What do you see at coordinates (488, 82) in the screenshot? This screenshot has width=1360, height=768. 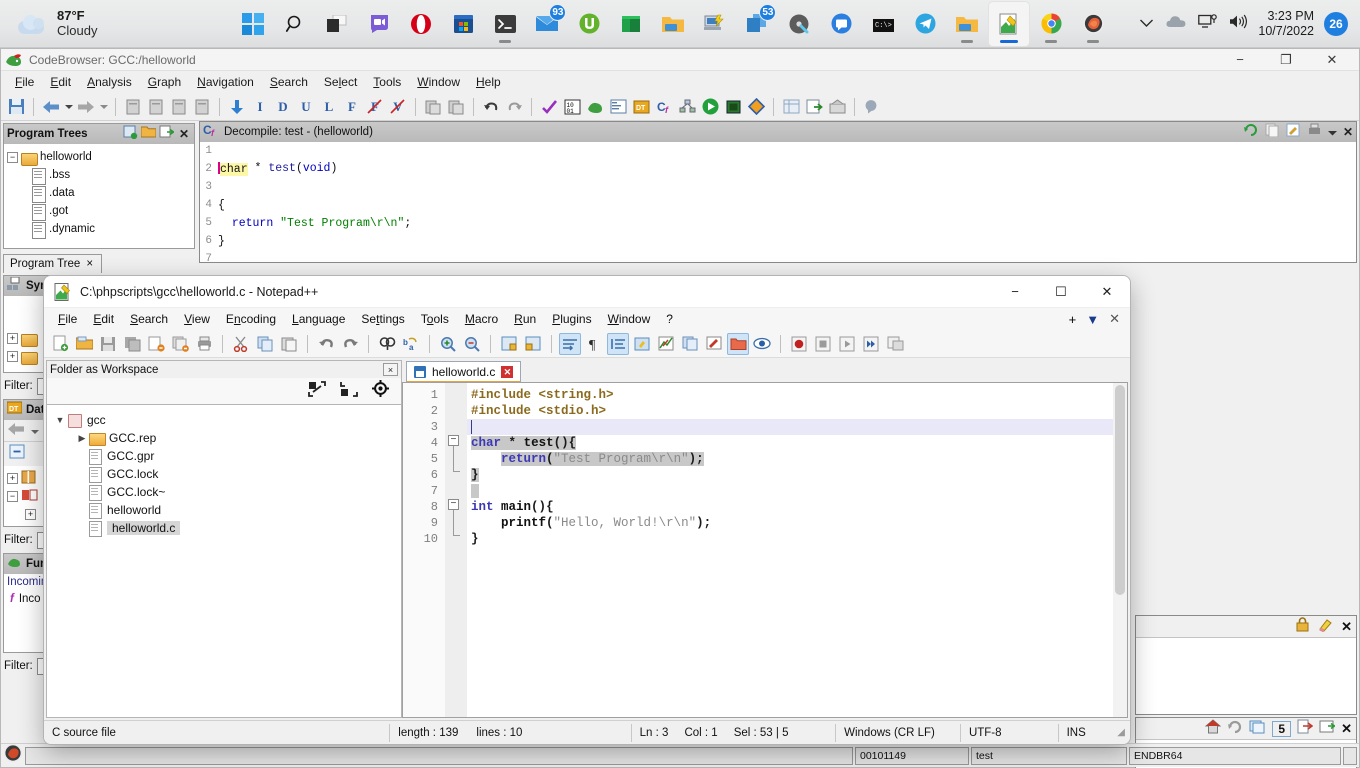 I see `ghidra-menu-help: Help` at bounding box center [488, 82].